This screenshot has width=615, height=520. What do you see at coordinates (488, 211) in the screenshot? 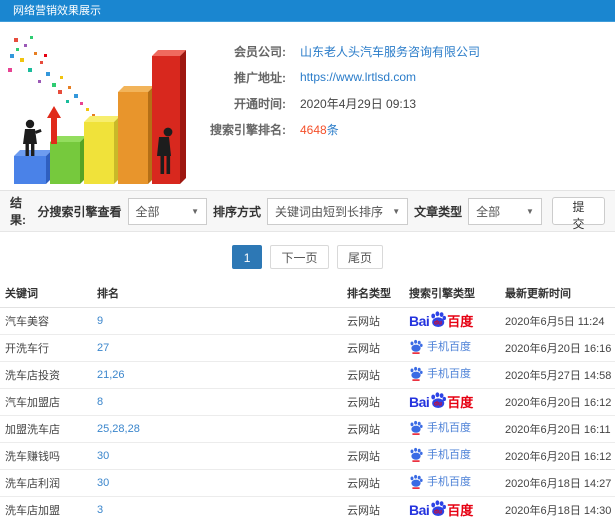
I see `article-type-value: 全部` at bounding box center [488, 211].